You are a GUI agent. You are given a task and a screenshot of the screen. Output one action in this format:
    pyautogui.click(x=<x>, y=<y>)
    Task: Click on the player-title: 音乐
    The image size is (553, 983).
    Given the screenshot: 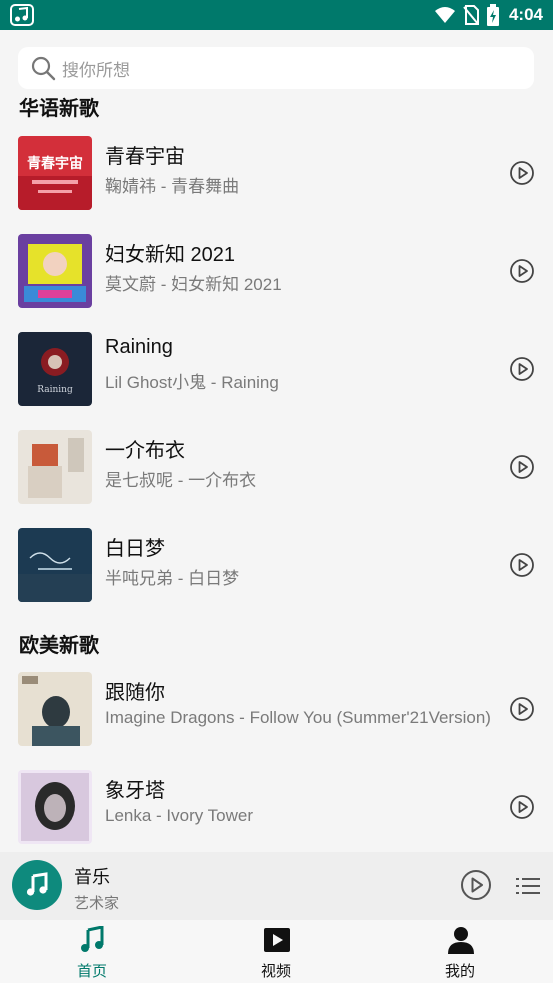 What is the action you would take?
    pyautogui.click(x=92, y=877)
    